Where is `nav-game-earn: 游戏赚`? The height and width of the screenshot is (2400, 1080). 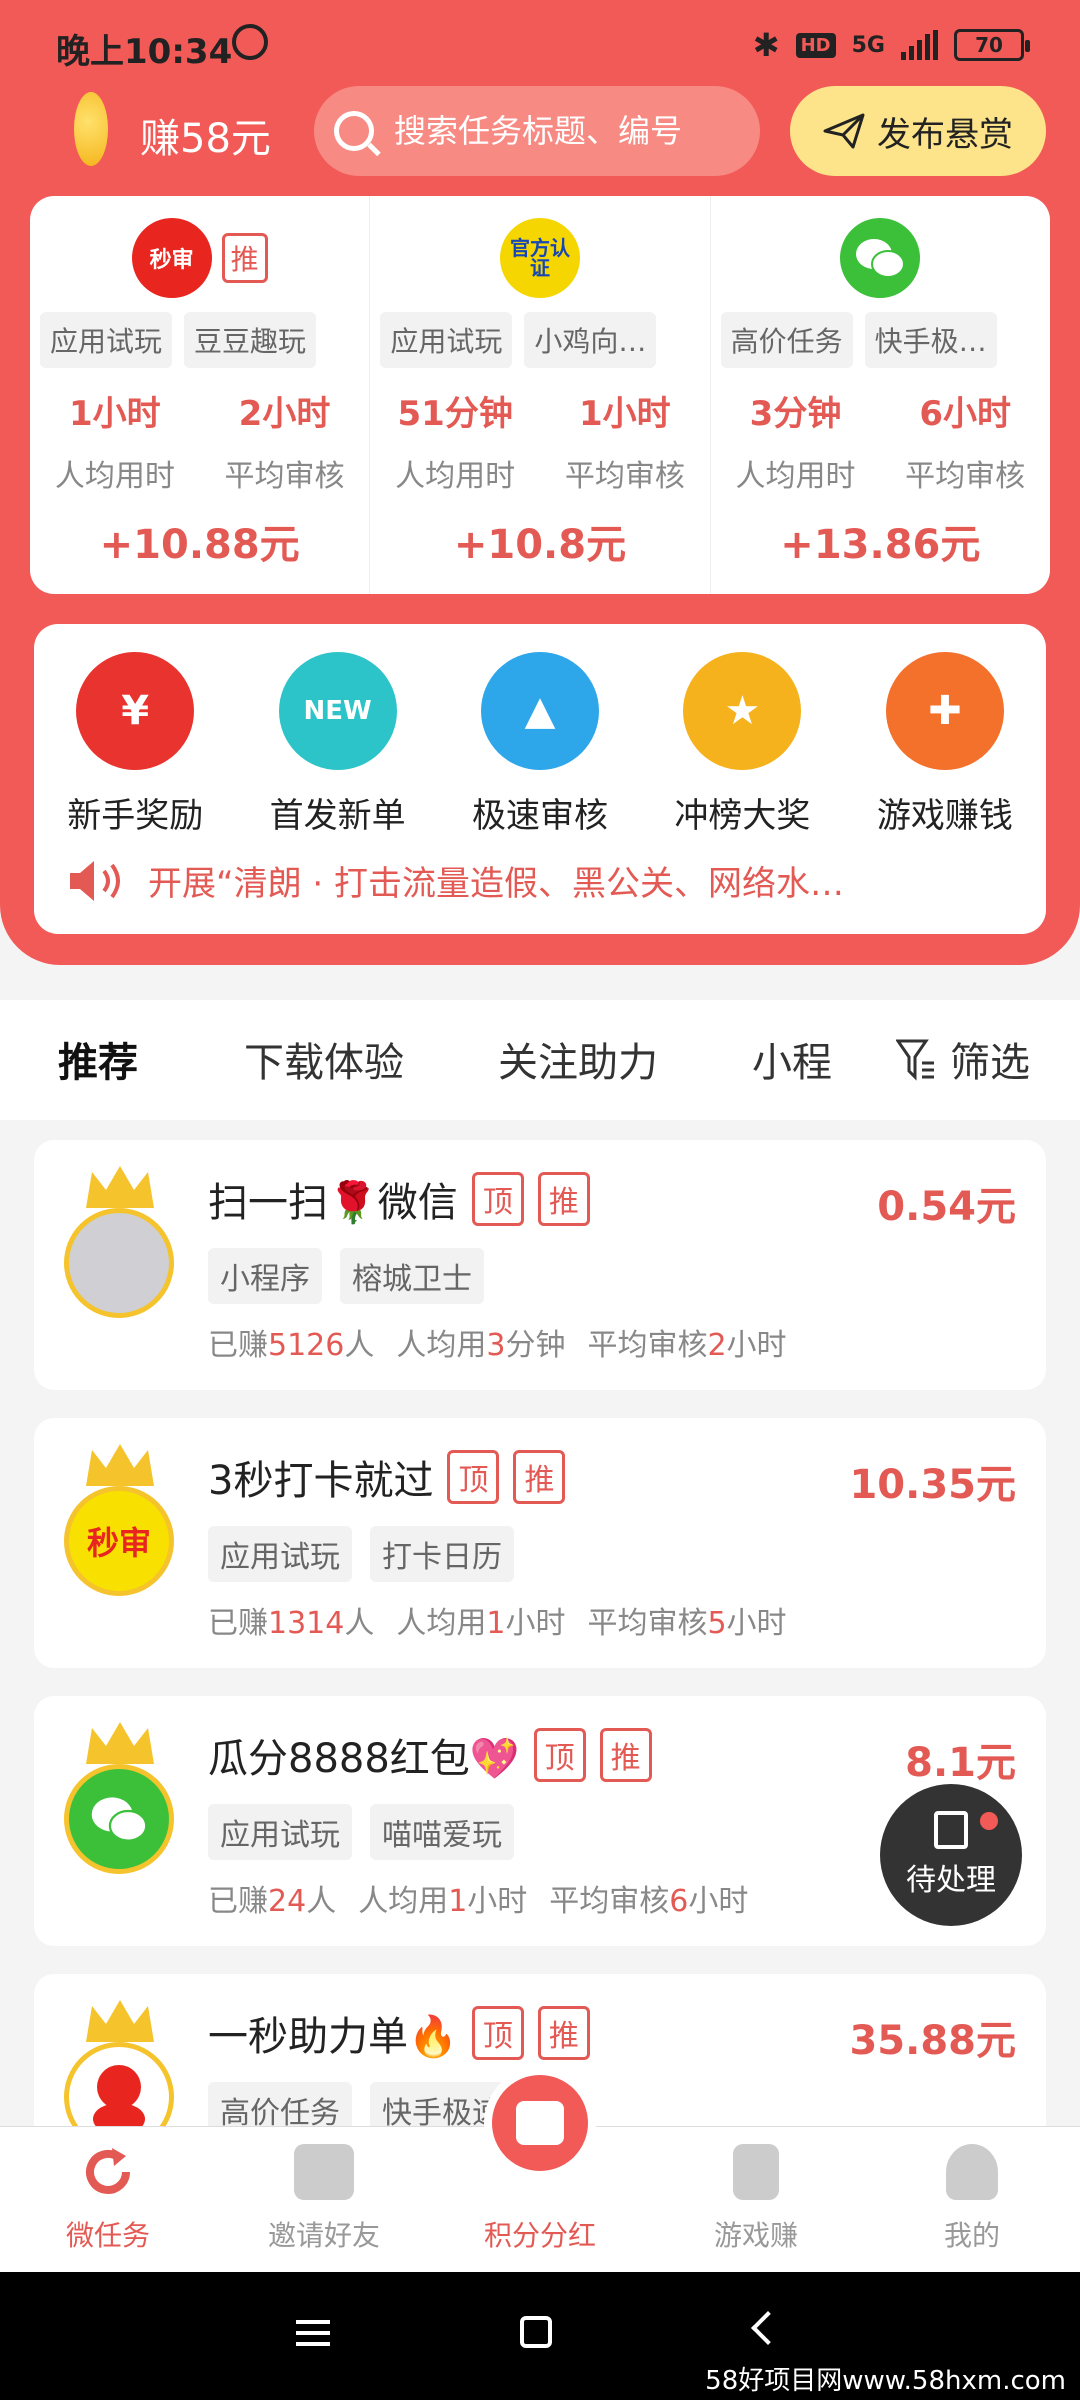 nav-game-earn: 游戏赚 is located at coordinates (756, 2199).